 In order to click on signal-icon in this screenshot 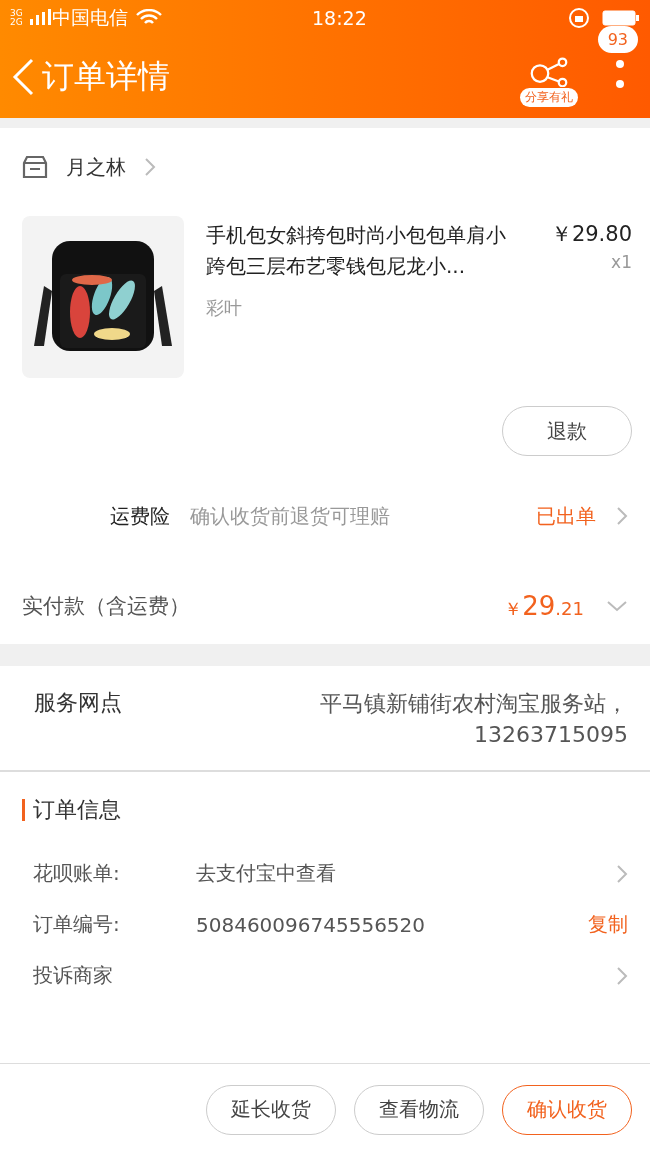, I will do `click(40, 17)`.